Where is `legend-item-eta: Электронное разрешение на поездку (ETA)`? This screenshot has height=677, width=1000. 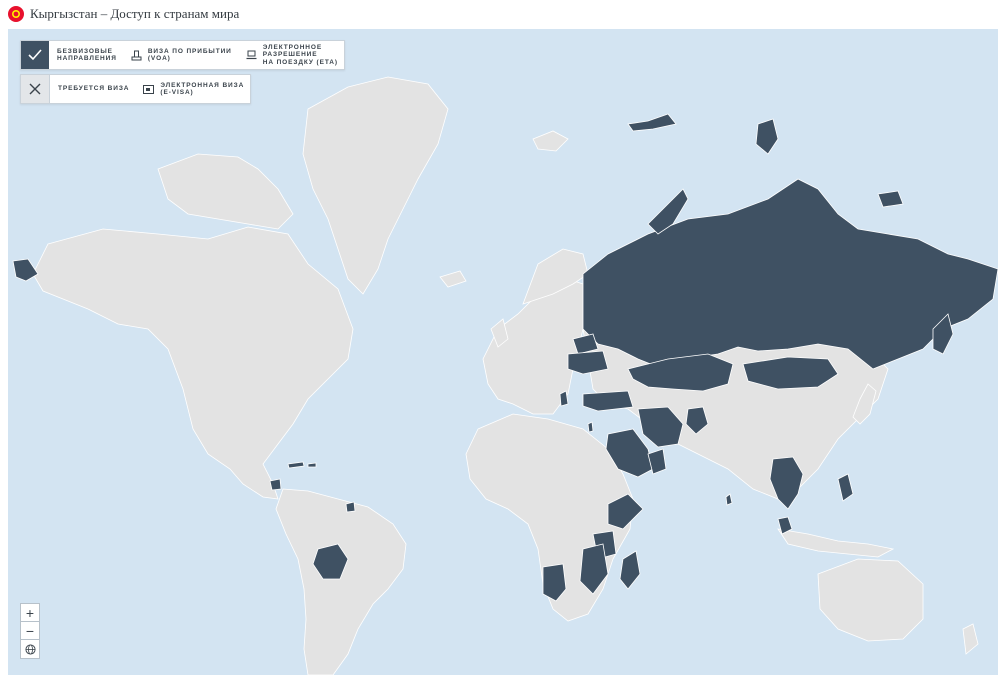
legend-item-eta: Электронное разрешение на поездку (ETA) is located at coordinates (291, 55).